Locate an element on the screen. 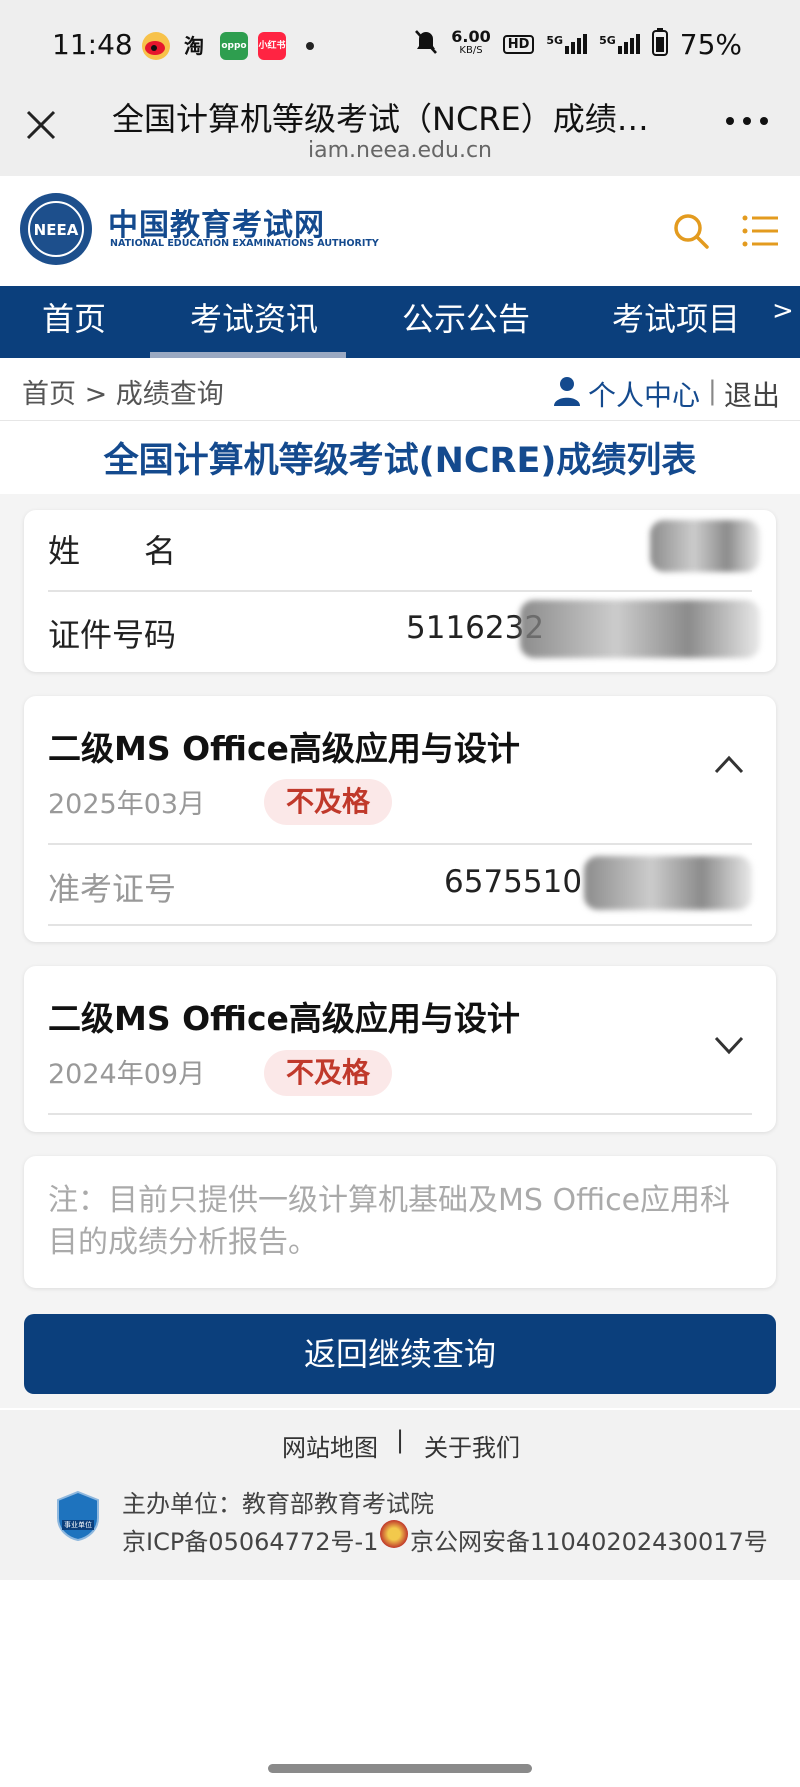 The image size is (800, 1787). sitemap-link: 网站地图 is located at coordinates (330, 1445).